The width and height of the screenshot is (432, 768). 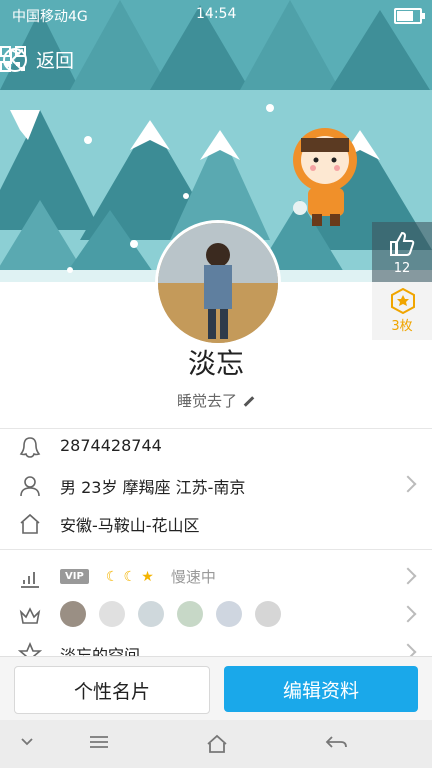 I want to click on thumbs-up-icon, so click(x=402, y=243).